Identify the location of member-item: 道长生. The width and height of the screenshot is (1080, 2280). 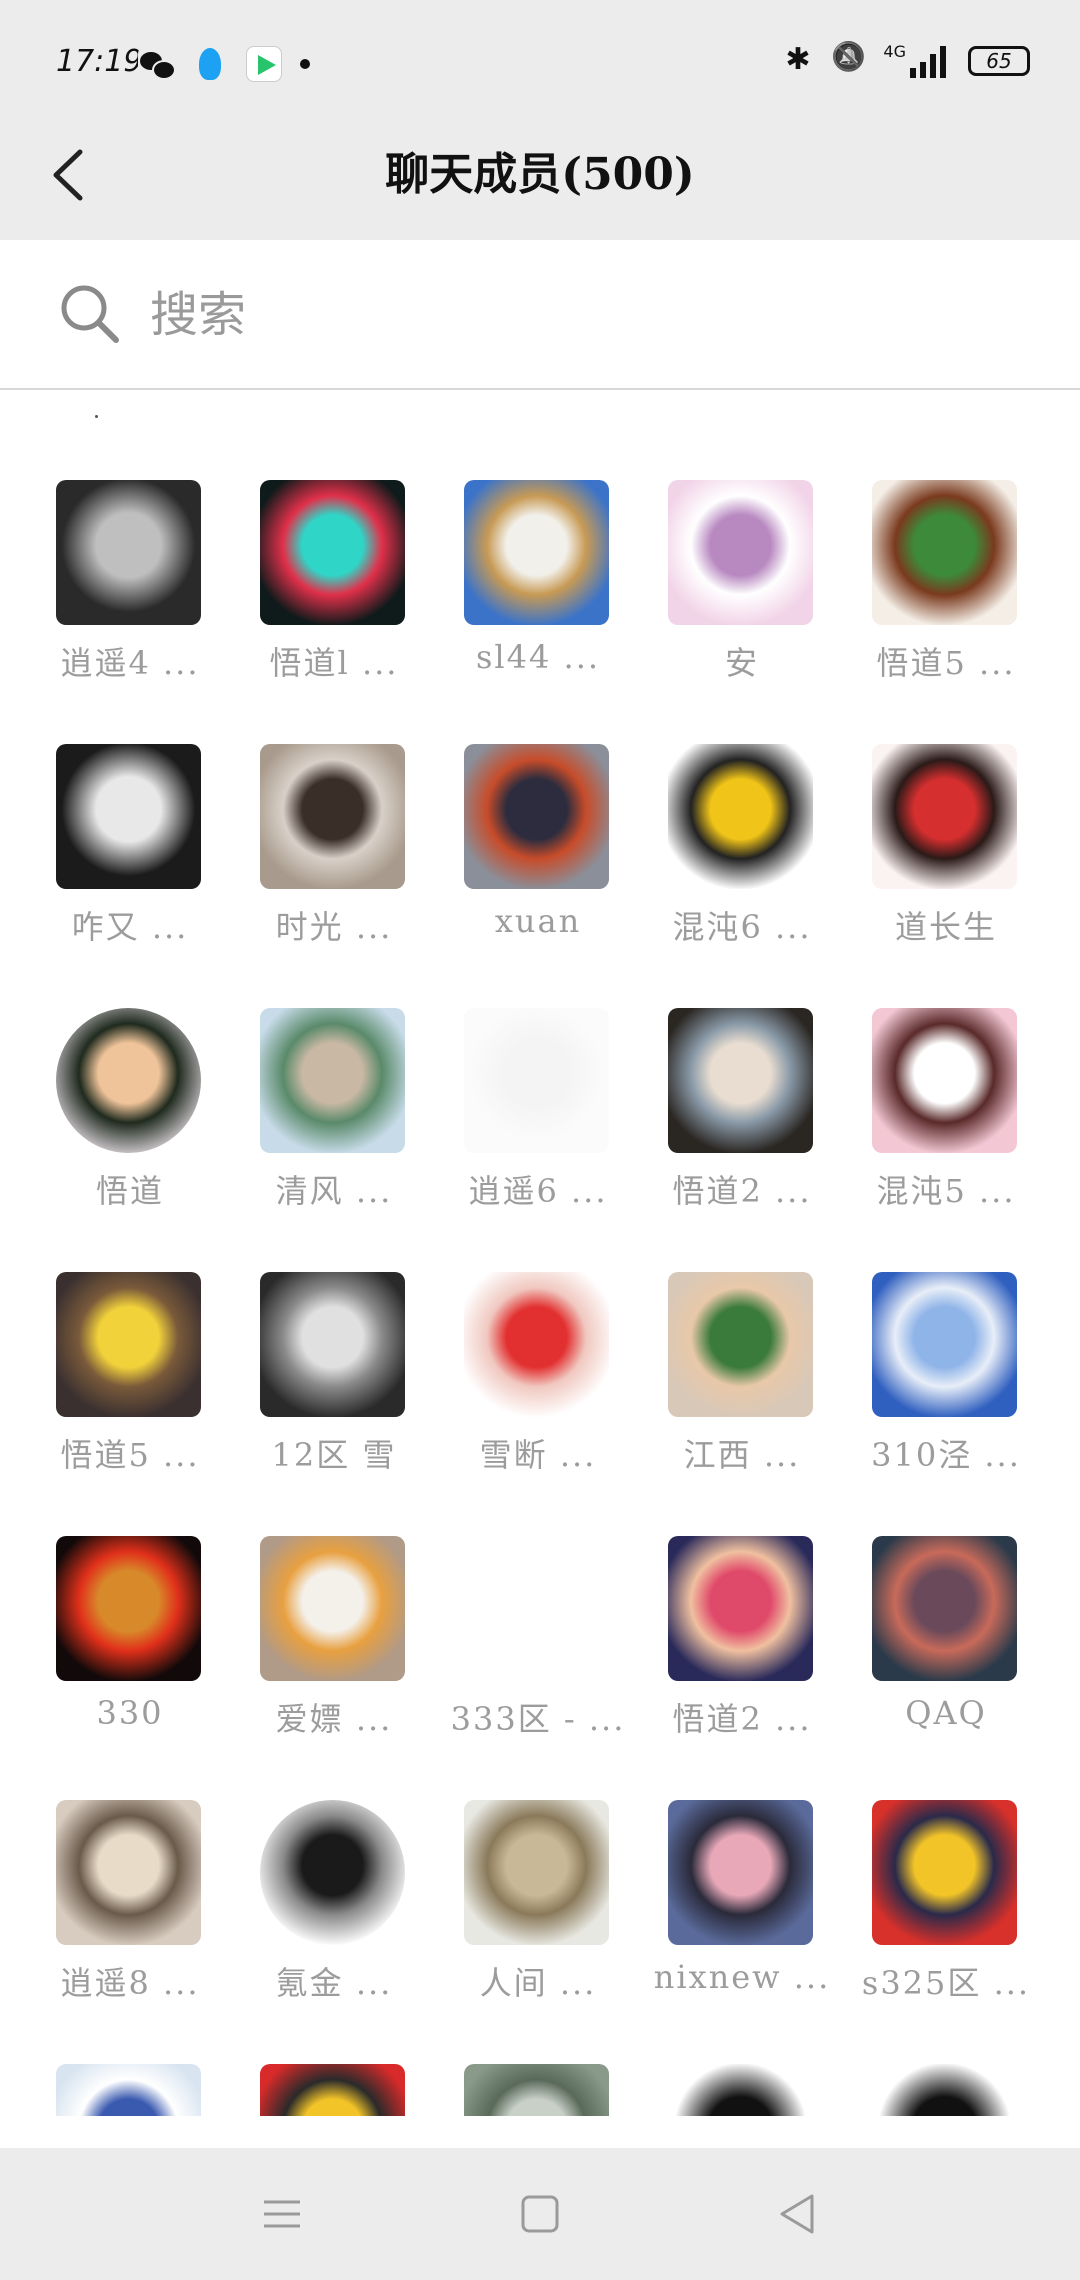
(946, 854).